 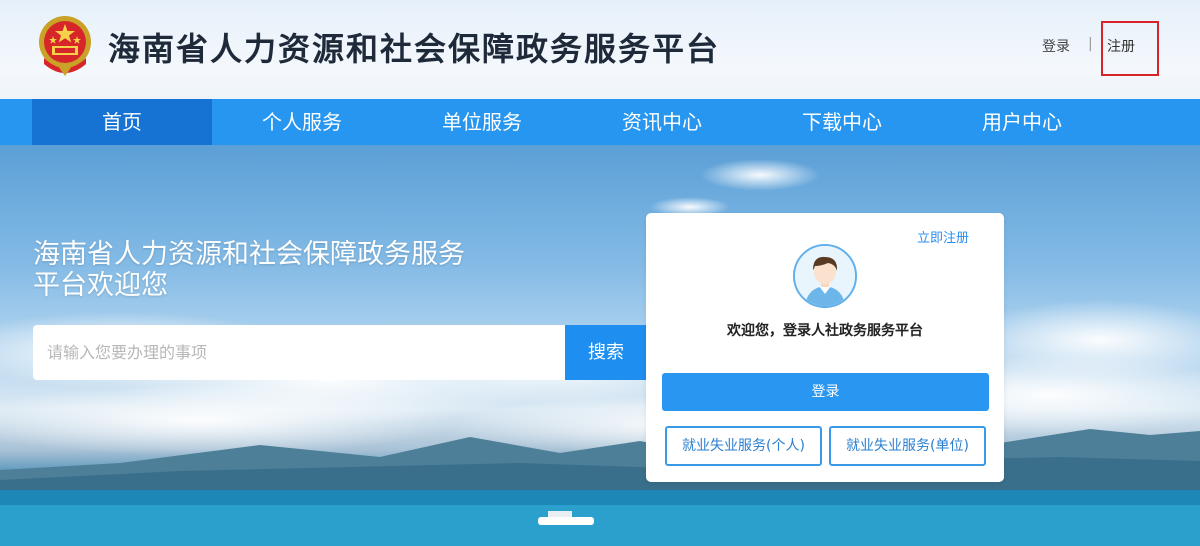 What do you see at coordinates (606, 352) in the screenshot?
I see `search-button: 搜索` at bounding box center [606, 352].